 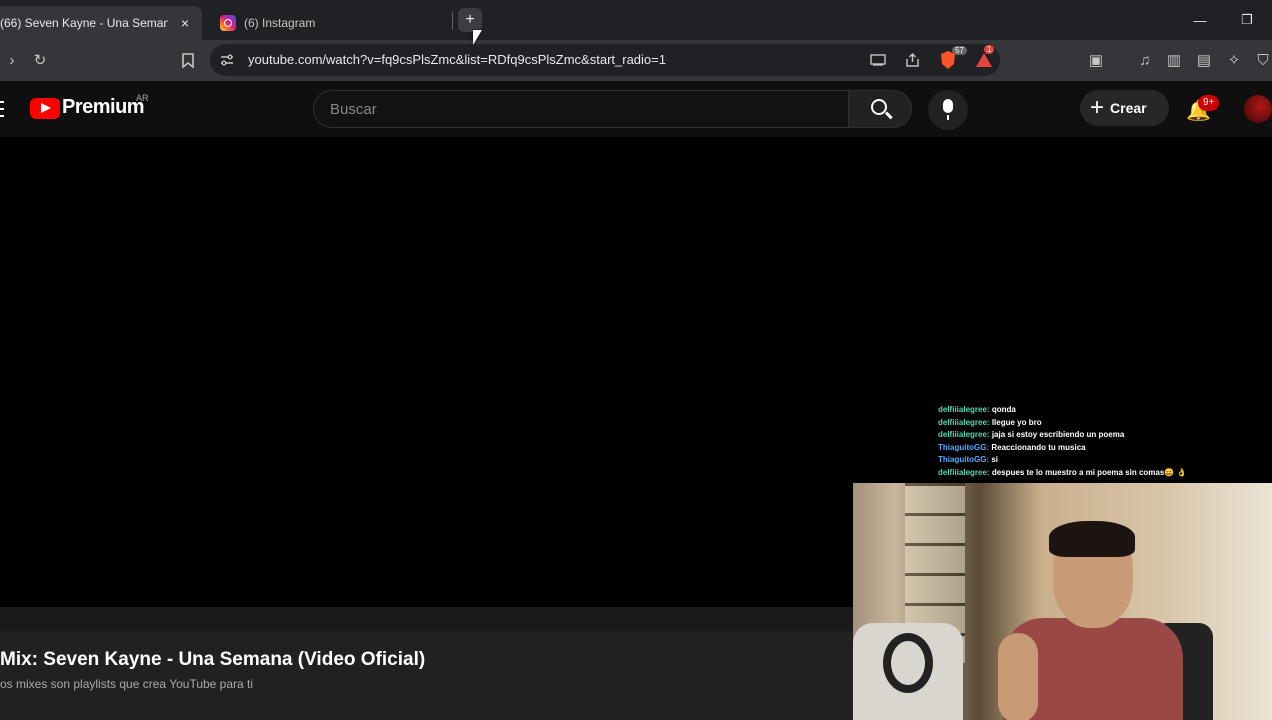 What do you see at coordinates (1261, 60) in the screenshot?
I see `vpn-icon: ⛉` at bounding box center [1261, 60].